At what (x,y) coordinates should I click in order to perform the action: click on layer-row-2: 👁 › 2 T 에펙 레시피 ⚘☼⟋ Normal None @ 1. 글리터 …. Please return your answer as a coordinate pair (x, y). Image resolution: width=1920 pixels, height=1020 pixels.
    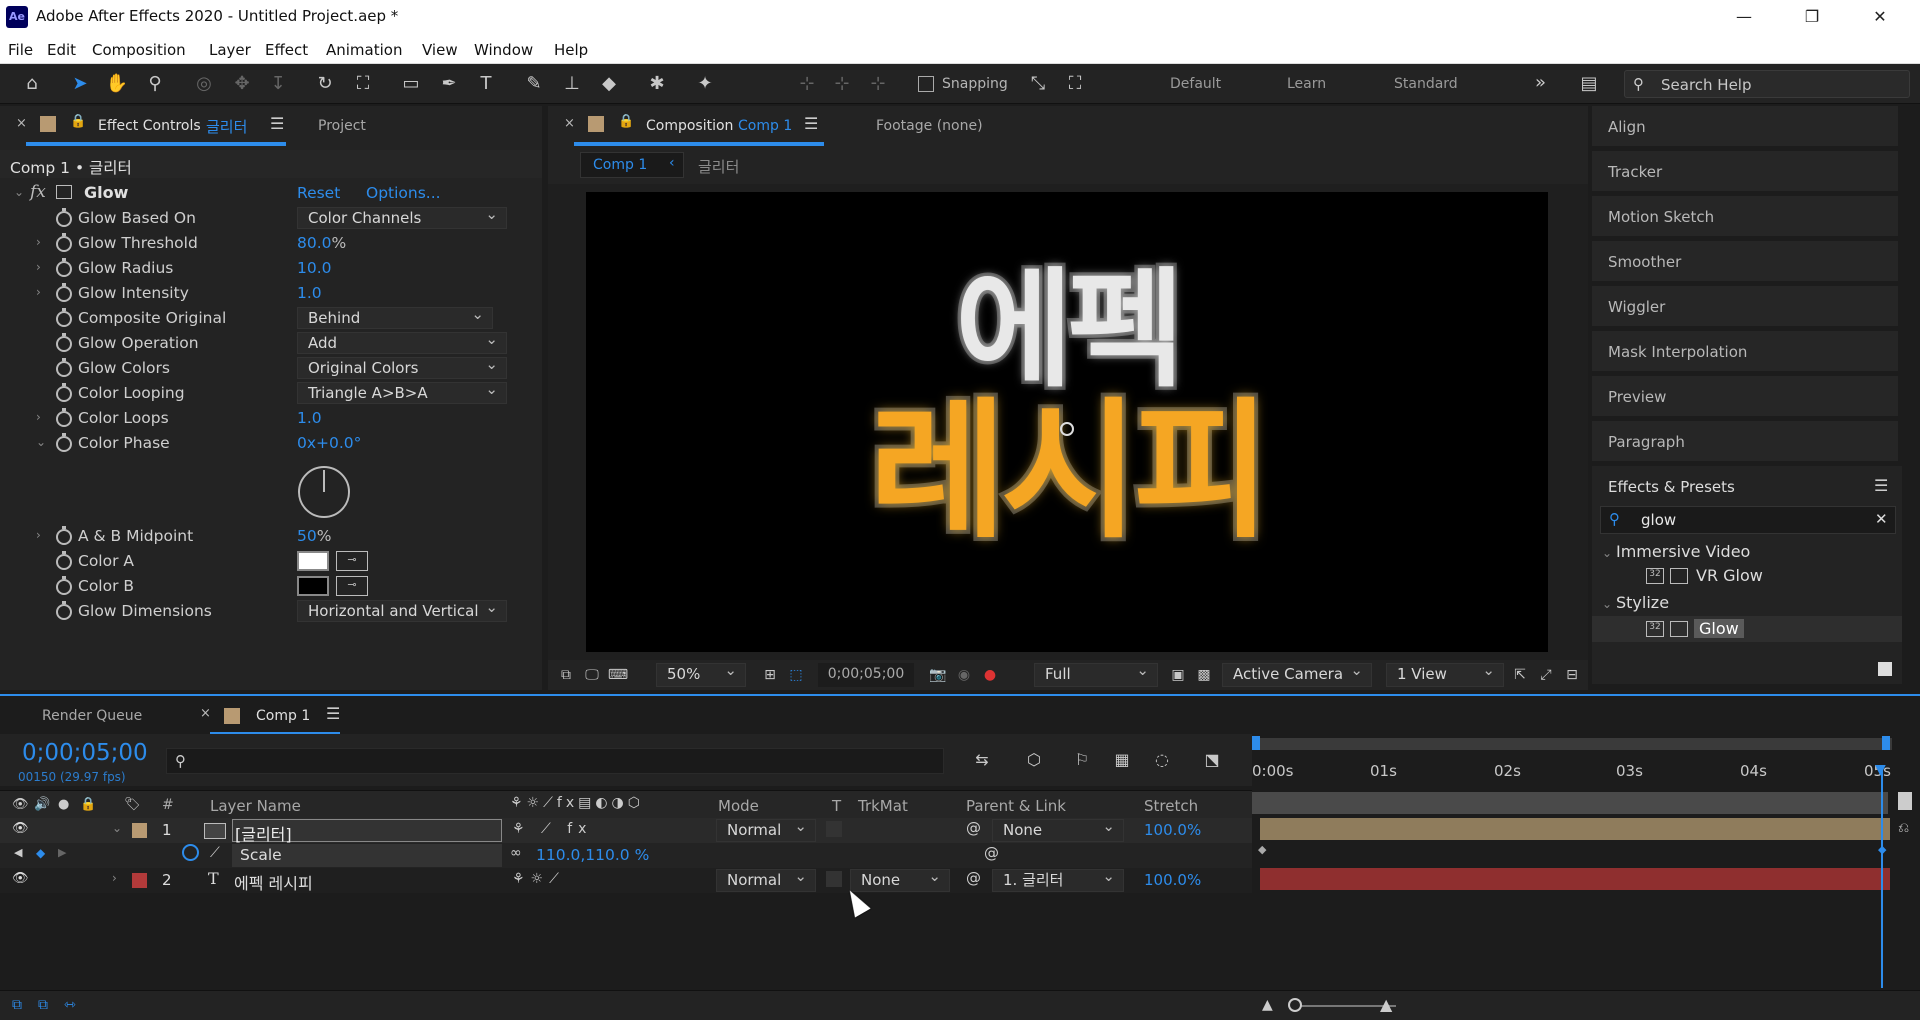
    Looking at the image, I should click on (626, 879).